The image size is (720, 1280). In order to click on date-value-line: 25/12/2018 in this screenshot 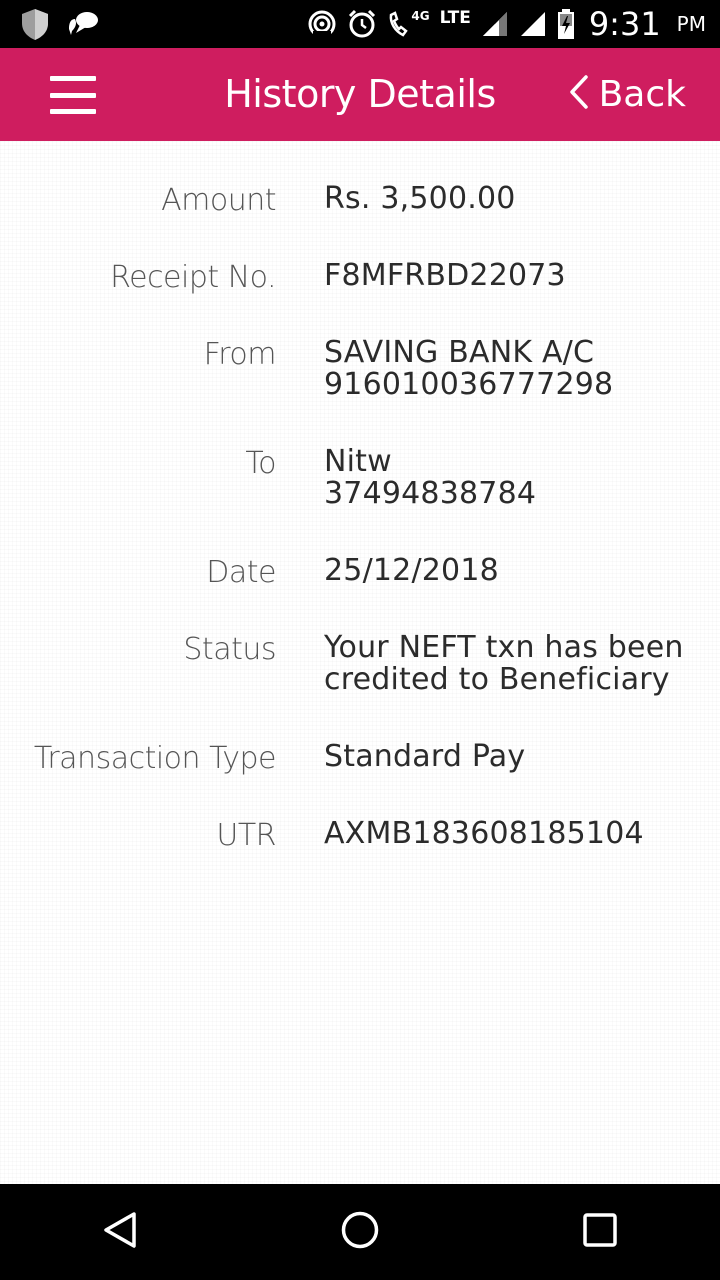, I will do `click(411, 570)`.